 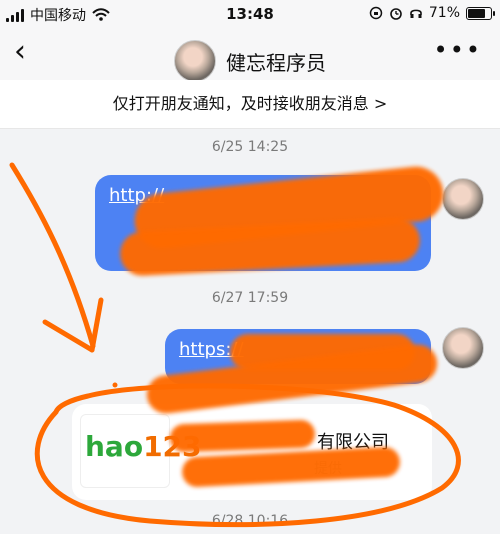 I want to click on status-right: 71%, so click(x=432, y=13).